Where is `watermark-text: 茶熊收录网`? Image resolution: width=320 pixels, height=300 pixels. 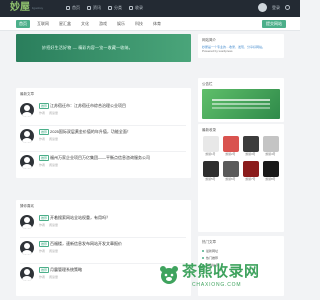
watermark-text: 茶熊收录网 is located at coordinates (221, 271).